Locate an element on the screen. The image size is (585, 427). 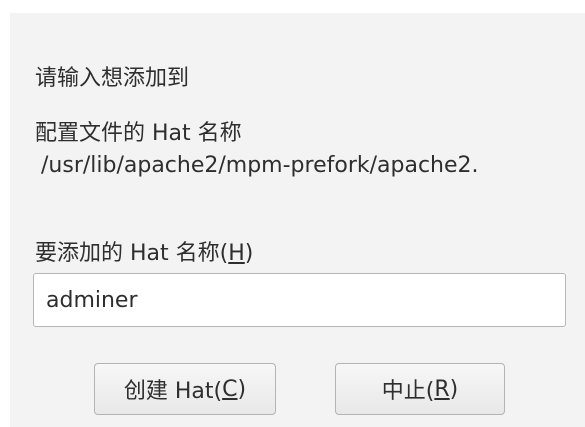
abort-button: 中止(R) is located at coordinates (420, 389).